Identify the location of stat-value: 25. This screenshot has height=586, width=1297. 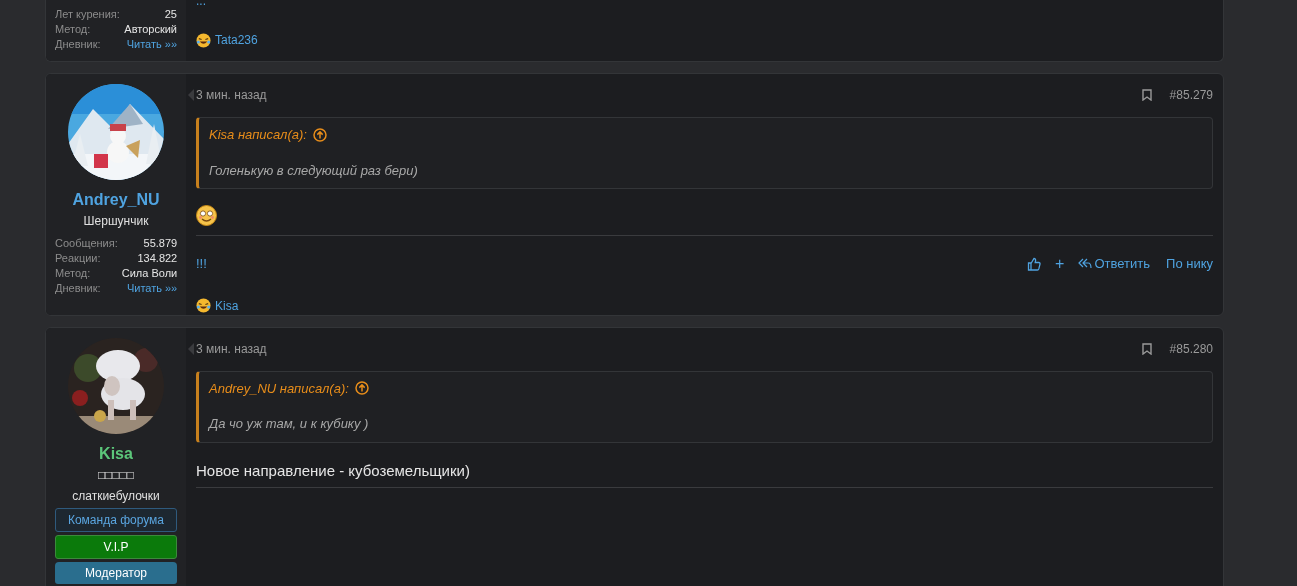
(170, 14).